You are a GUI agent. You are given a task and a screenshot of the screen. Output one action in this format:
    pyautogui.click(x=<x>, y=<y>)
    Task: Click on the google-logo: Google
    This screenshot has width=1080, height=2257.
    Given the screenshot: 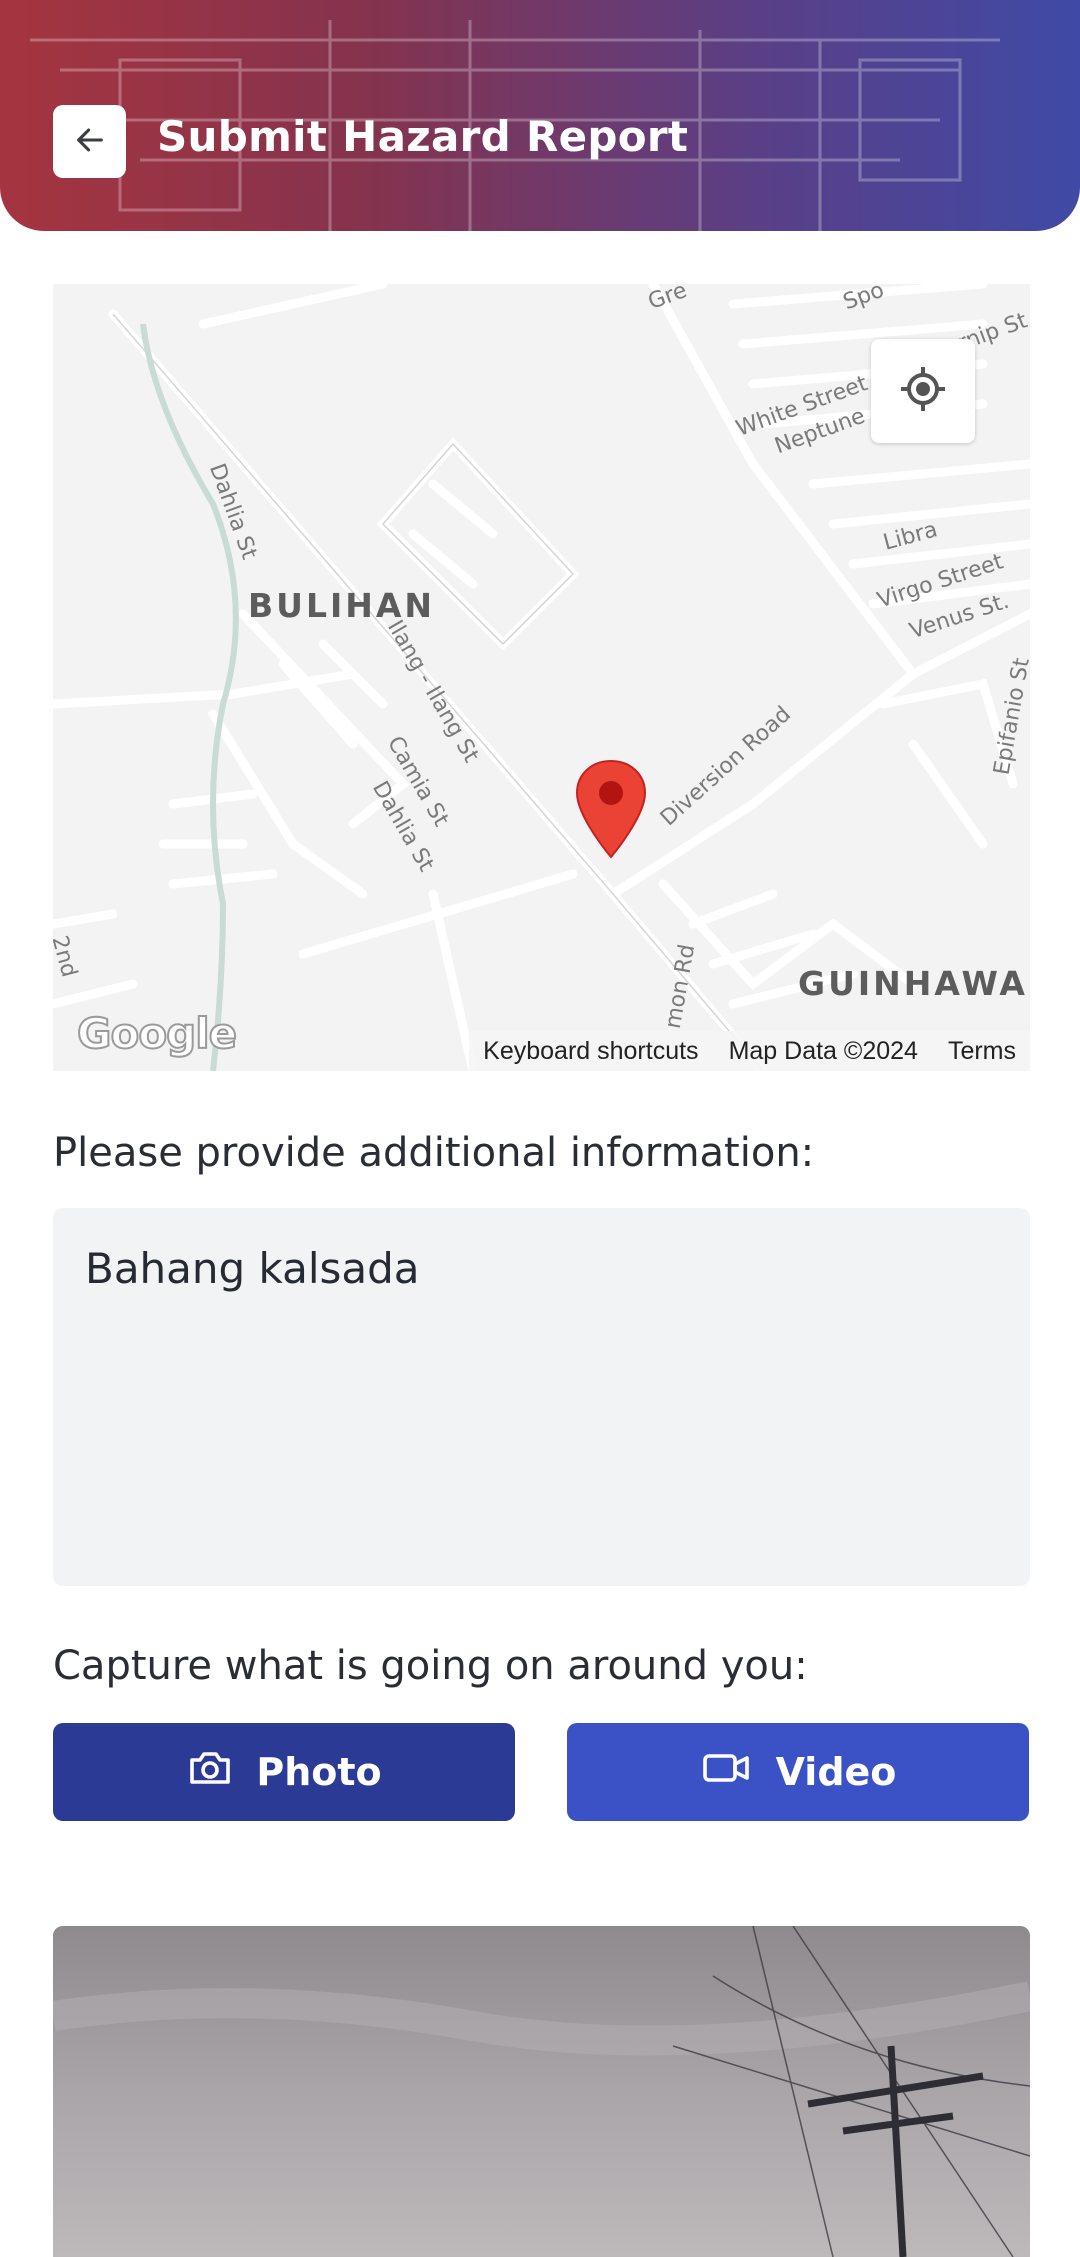 What is the action you would take?
    pyautogui.click(x=157, y=1033)
    